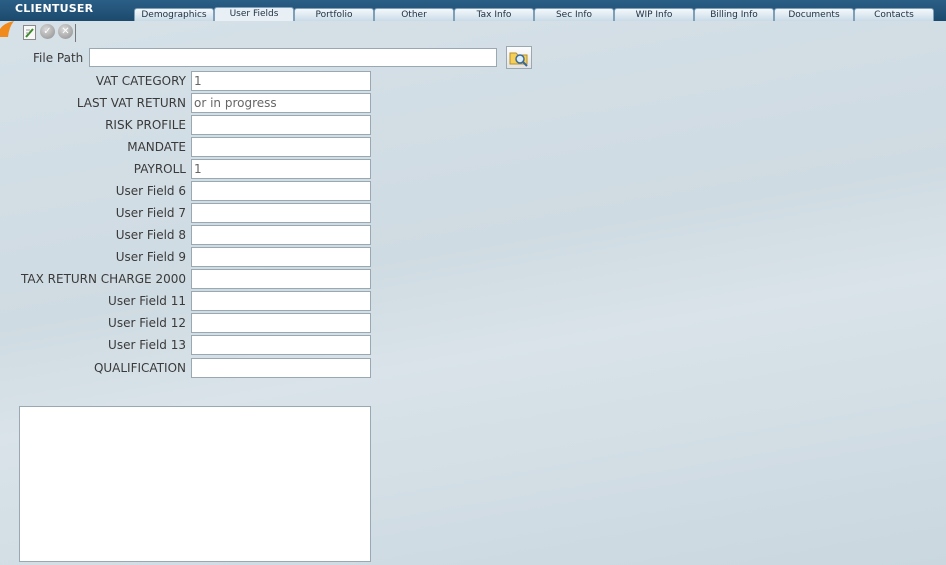 The width and height of the screenshot is (946, 565). I want to click on user-field-8-input, so click(281, 235).